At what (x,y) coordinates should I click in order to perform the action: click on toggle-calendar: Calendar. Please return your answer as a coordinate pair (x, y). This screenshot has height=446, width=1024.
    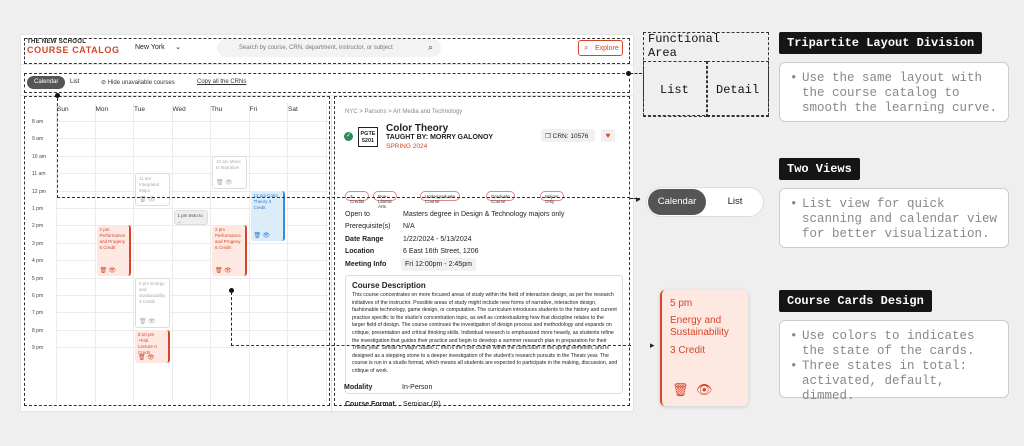
    Looking at the image, I should click on (677, 202).